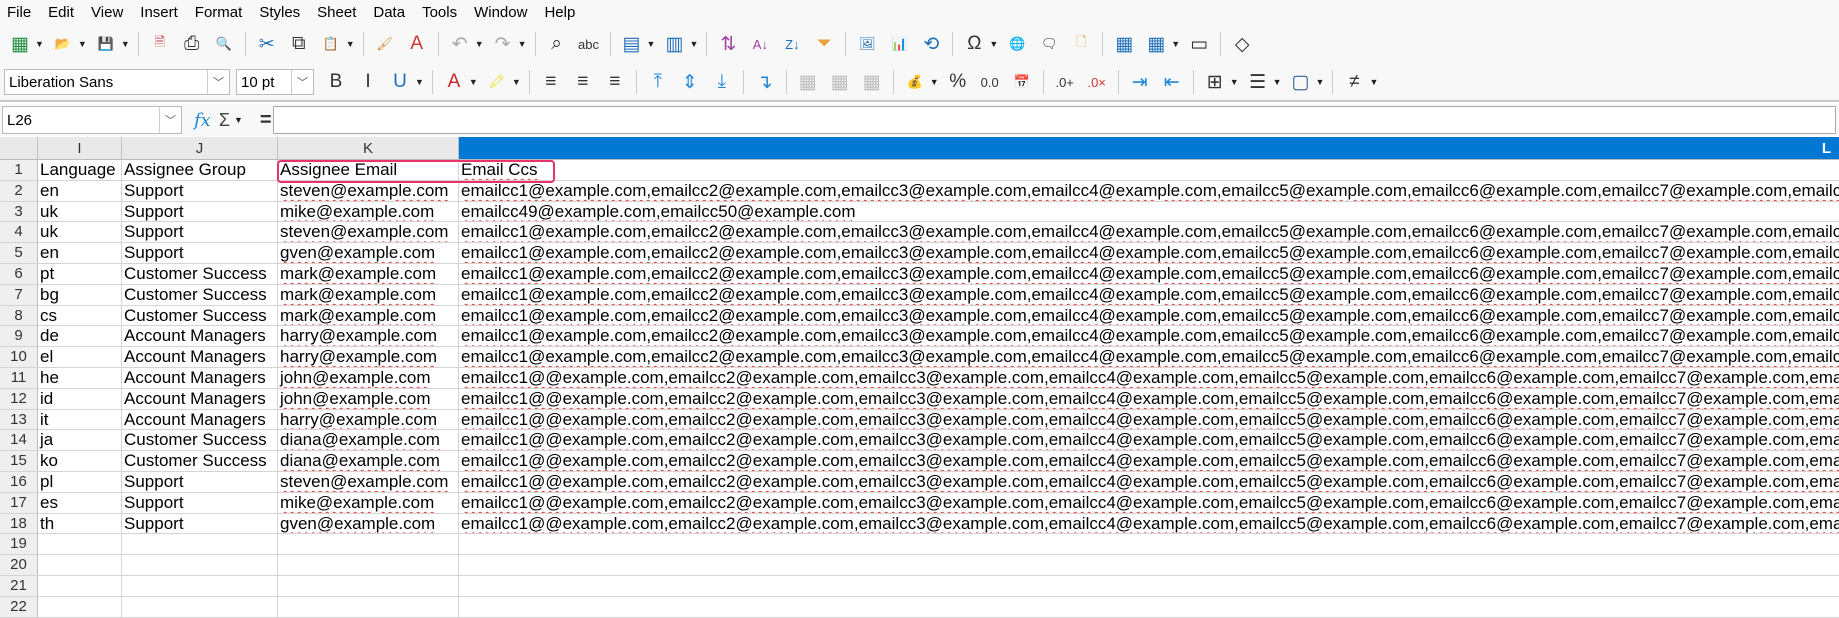 The height and width of the screenshot is (618, 1839). I want to click on cell-i1: Language, so click(80, 170).